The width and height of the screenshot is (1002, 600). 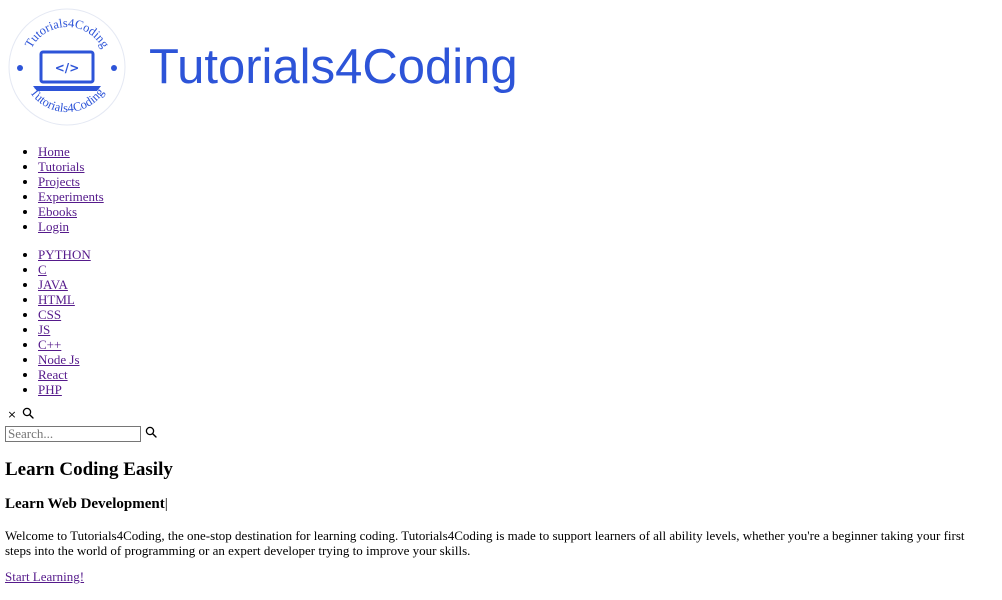 I want to click on code-icon: </>, so click(x=67, y=68).